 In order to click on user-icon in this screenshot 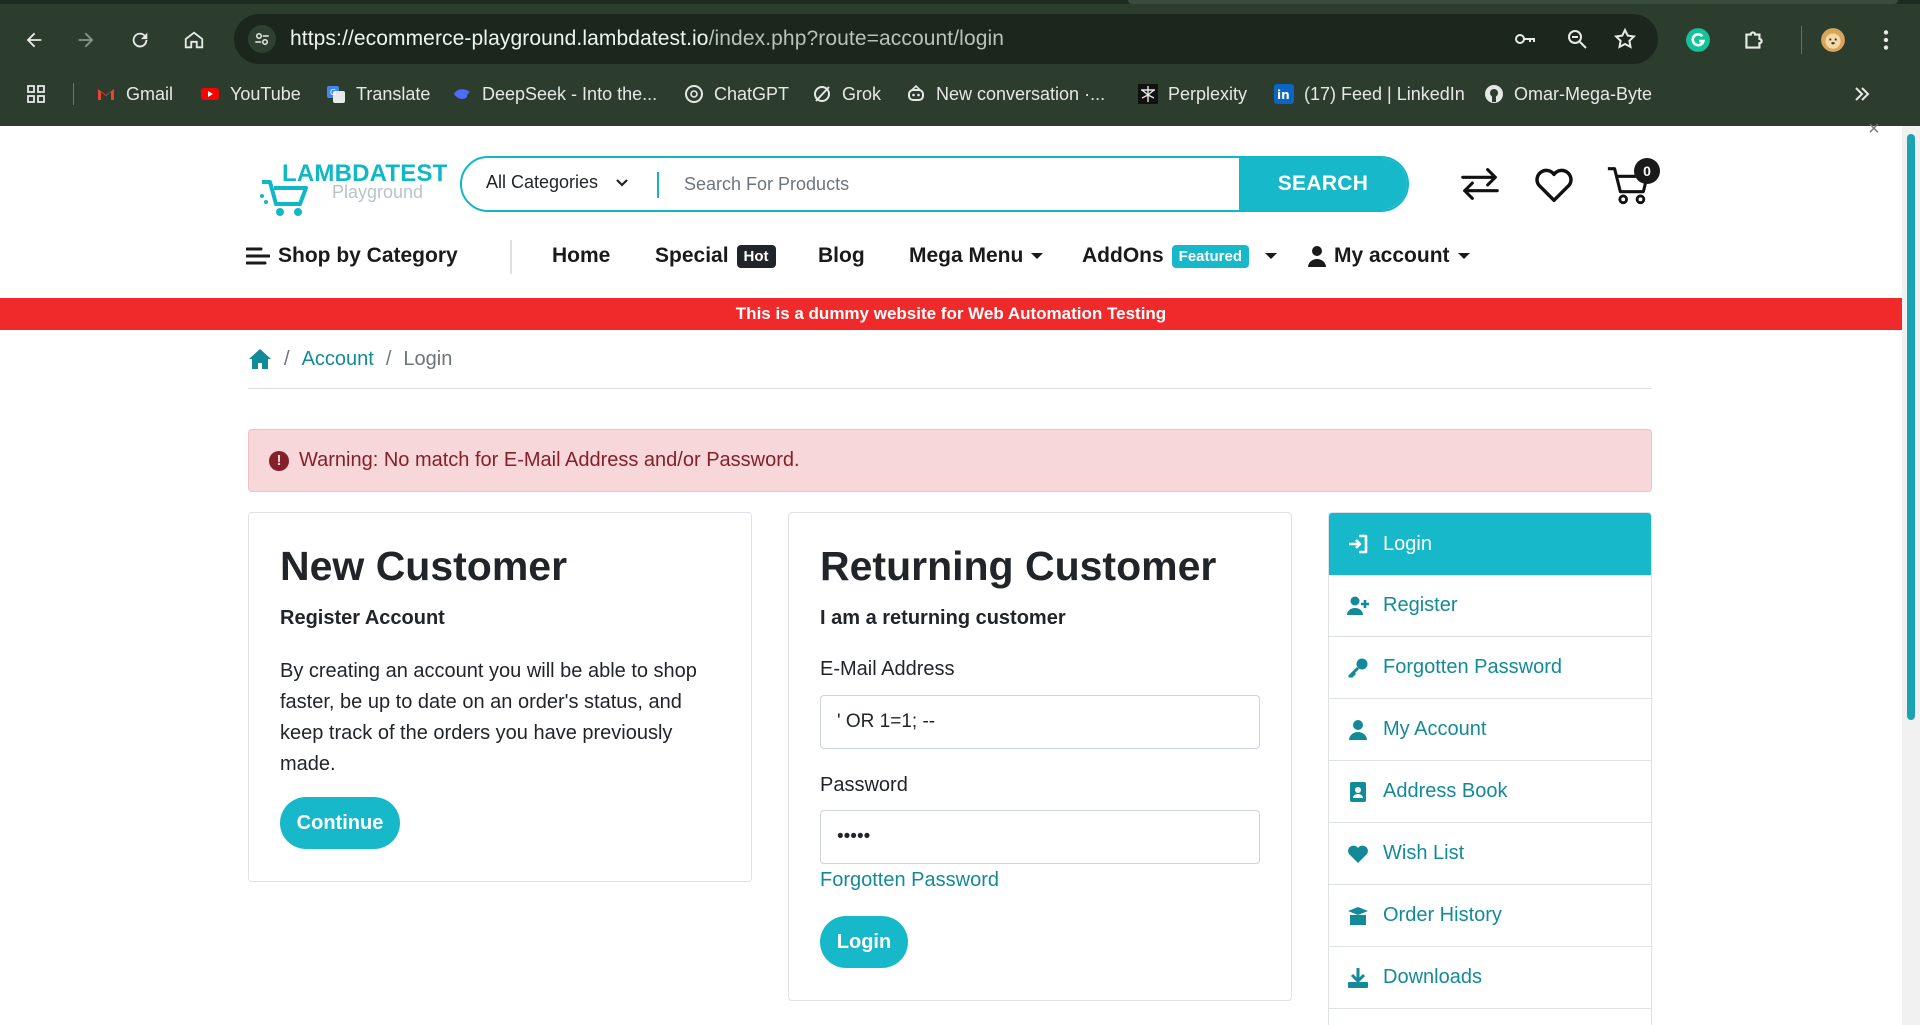, I will do `click(1317, 256)`.